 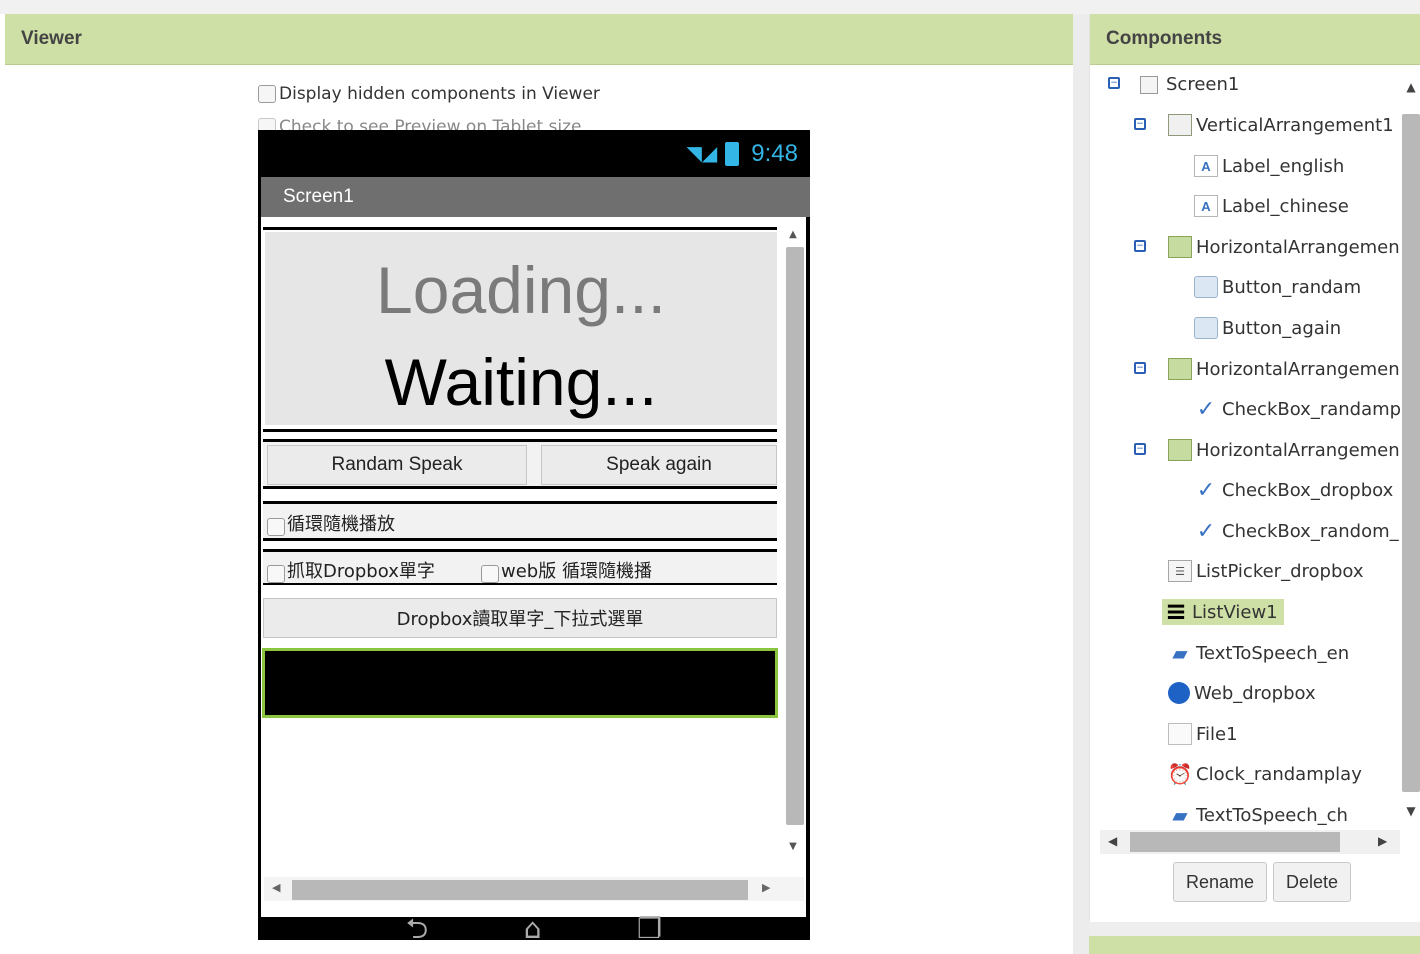 I want to click on tree-node-texttospeech-en: ▰ TextToSpeech_en, so click(x=1259, y=653).